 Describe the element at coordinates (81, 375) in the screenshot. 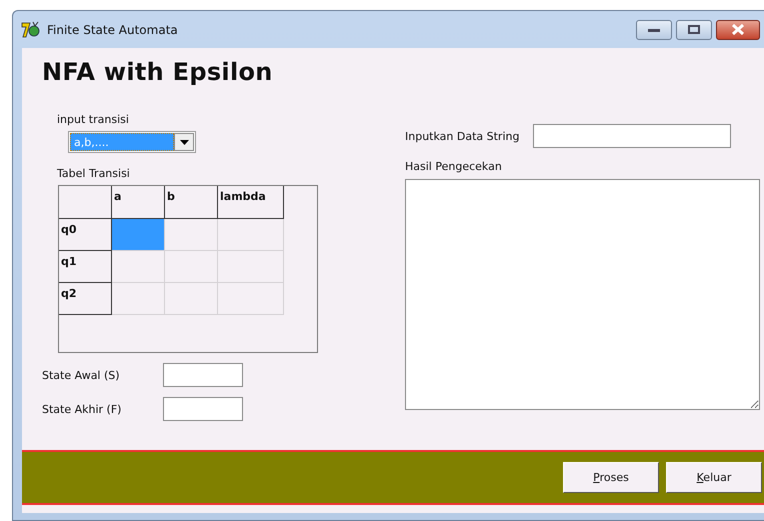

I see `field-label: State Awal (S)` at that location.